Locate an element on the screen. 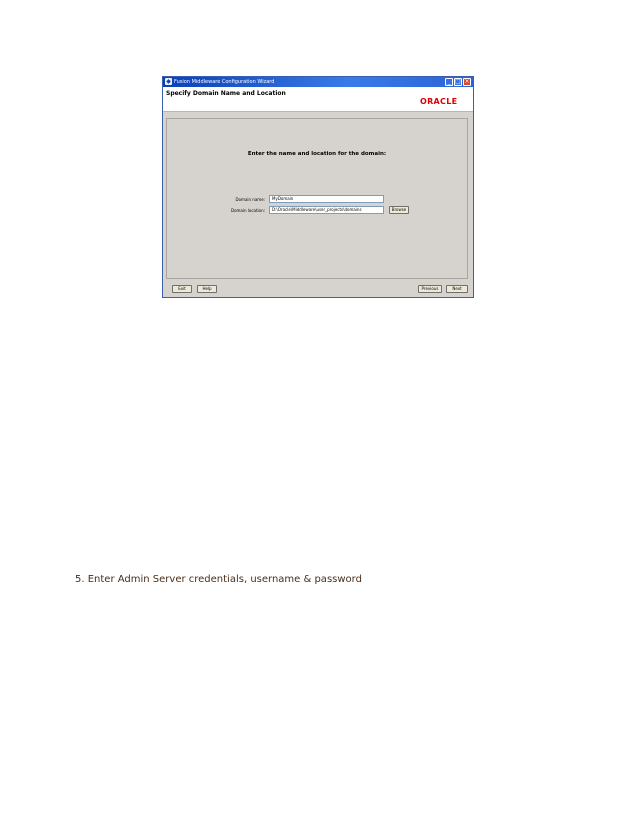 The image size is (638, 826). wizard-header: Specify Domain Name and Location ORACLE is located at coordinates (318, 99).